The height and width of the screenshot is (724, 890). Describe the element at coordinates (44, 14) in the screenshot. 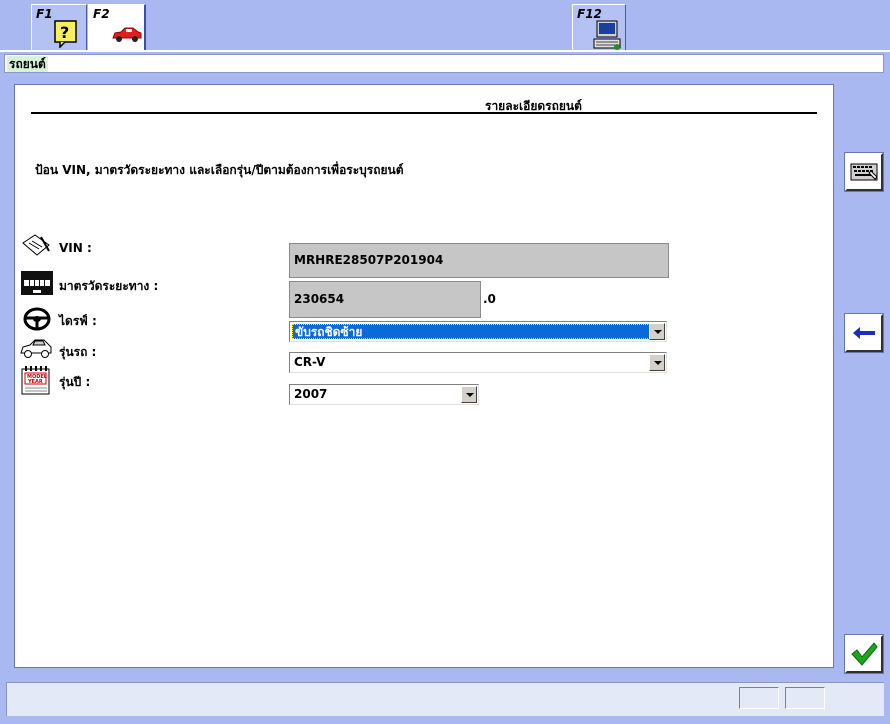

I see `f1-key-label: F1` at that location.